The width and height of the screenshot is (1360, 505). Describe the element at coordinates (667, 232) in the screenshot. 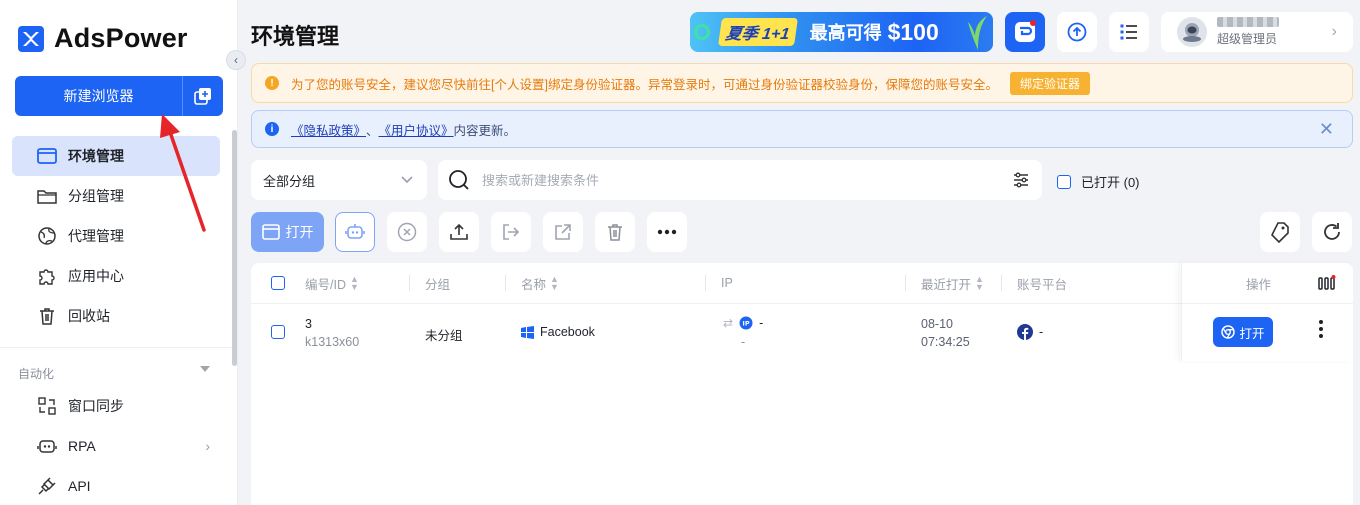

I see `more-actions-button` at that location.